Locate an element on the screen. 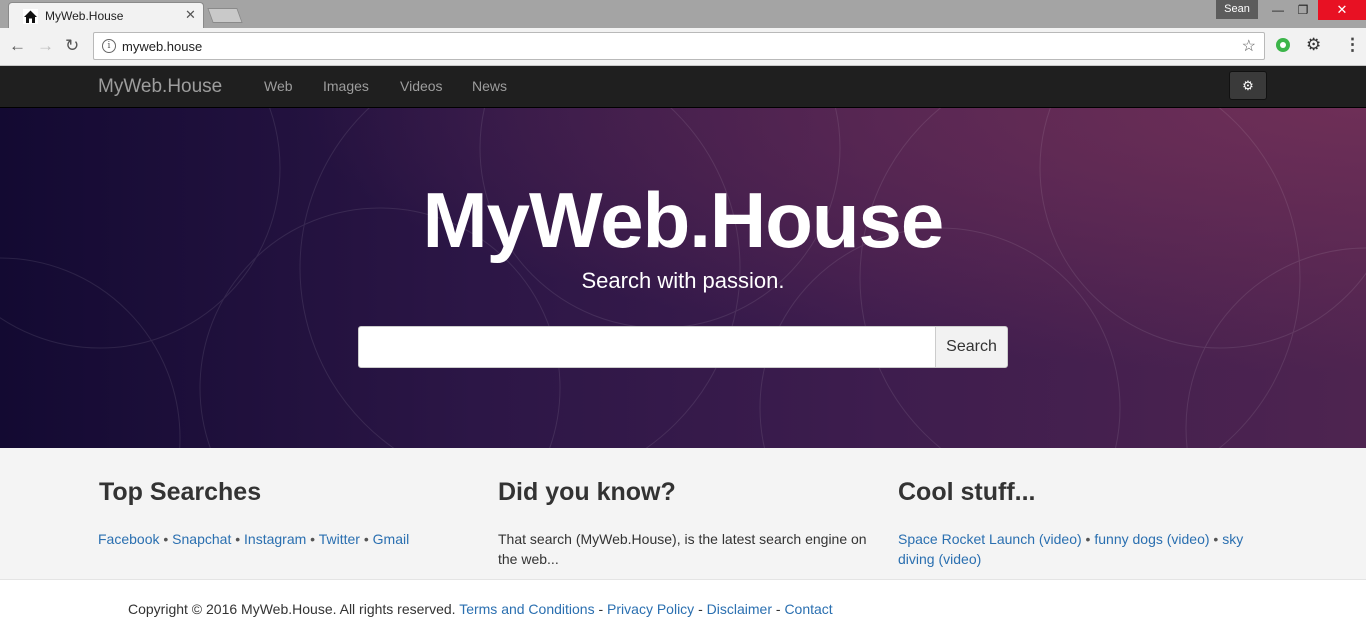 This screenshot has height=626, width=1366. hero-title: MyWeb.House is located at coordinates (683, 220).